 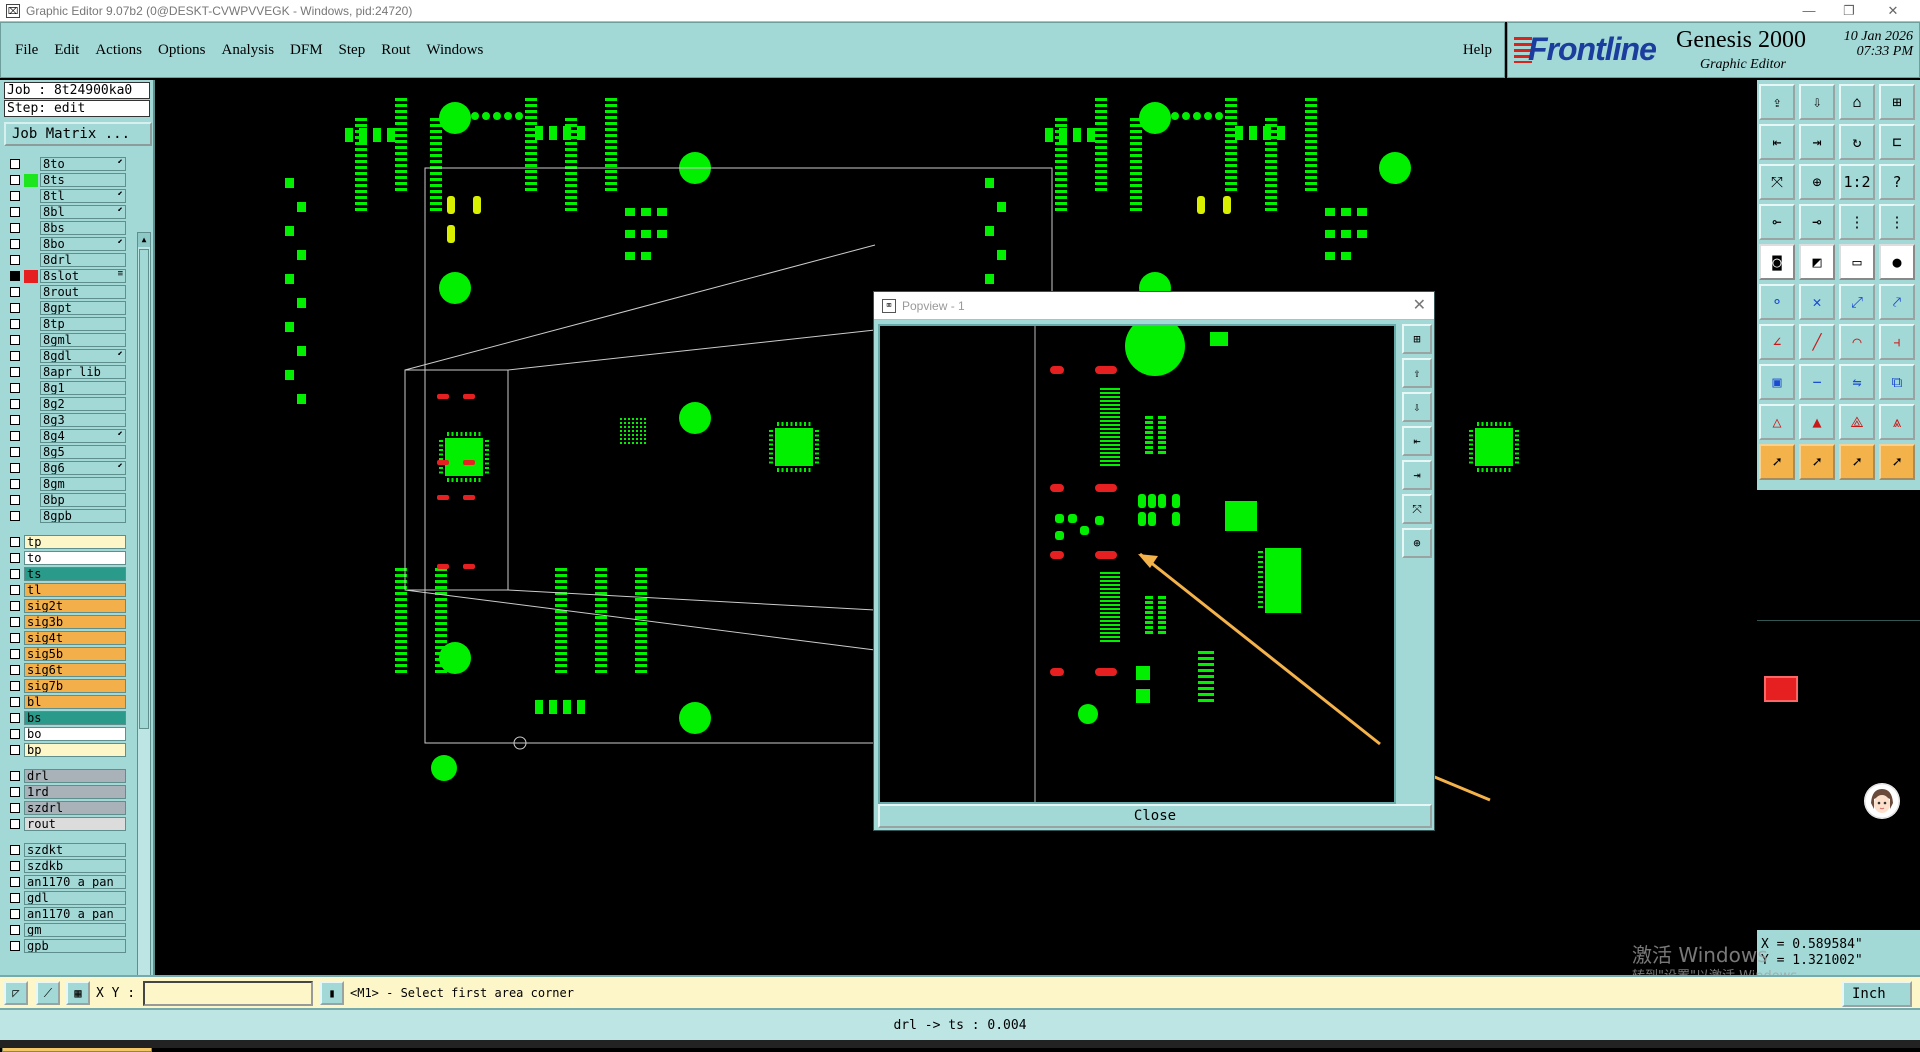 I want to click on cursor-c-icon: ➚, so click(x=1857, y=462).